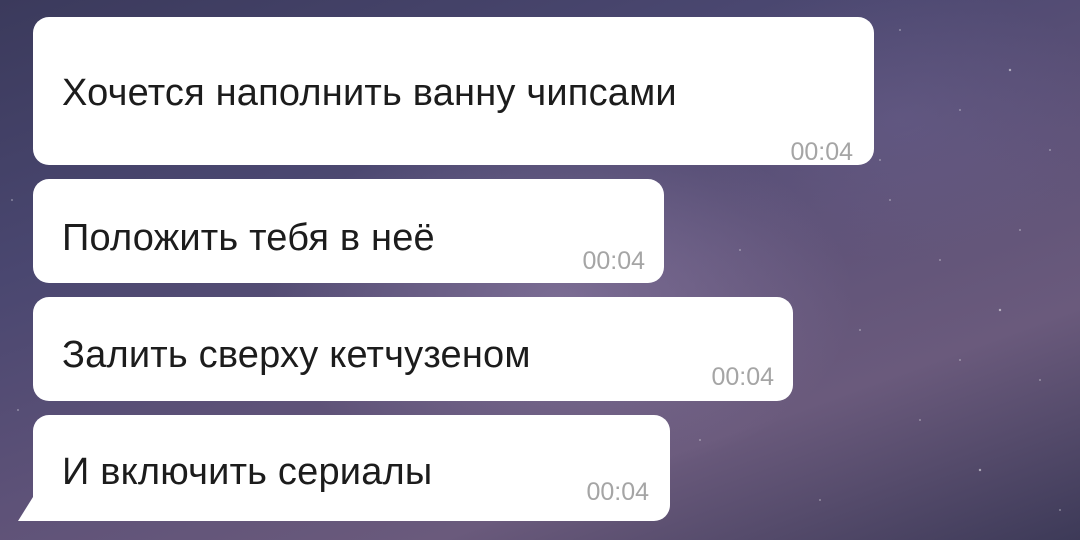  I want to click on message-bubble: Положить тебя в неё 00:04, so click(348, 231).